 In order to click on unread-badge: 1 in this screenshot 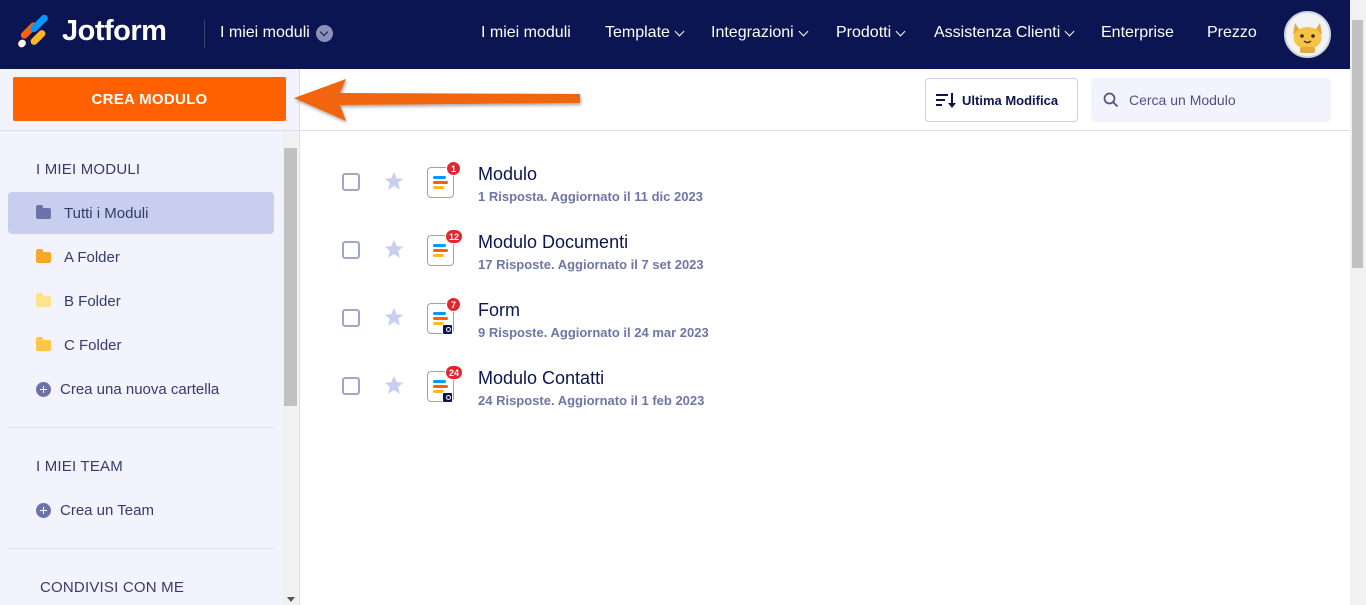, I will do `click(453, 168)`.